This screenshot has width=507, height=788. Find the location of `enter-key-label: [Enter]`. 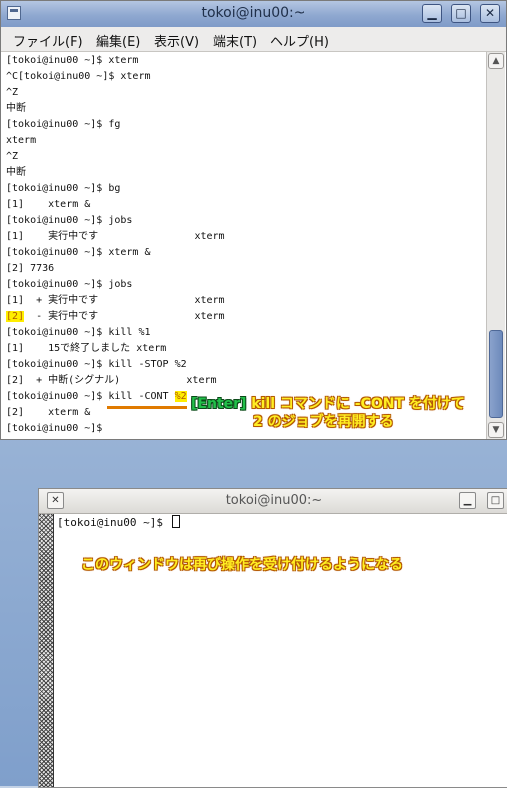

enter-key-label: [Enter] is located at coordinates (219, 404).